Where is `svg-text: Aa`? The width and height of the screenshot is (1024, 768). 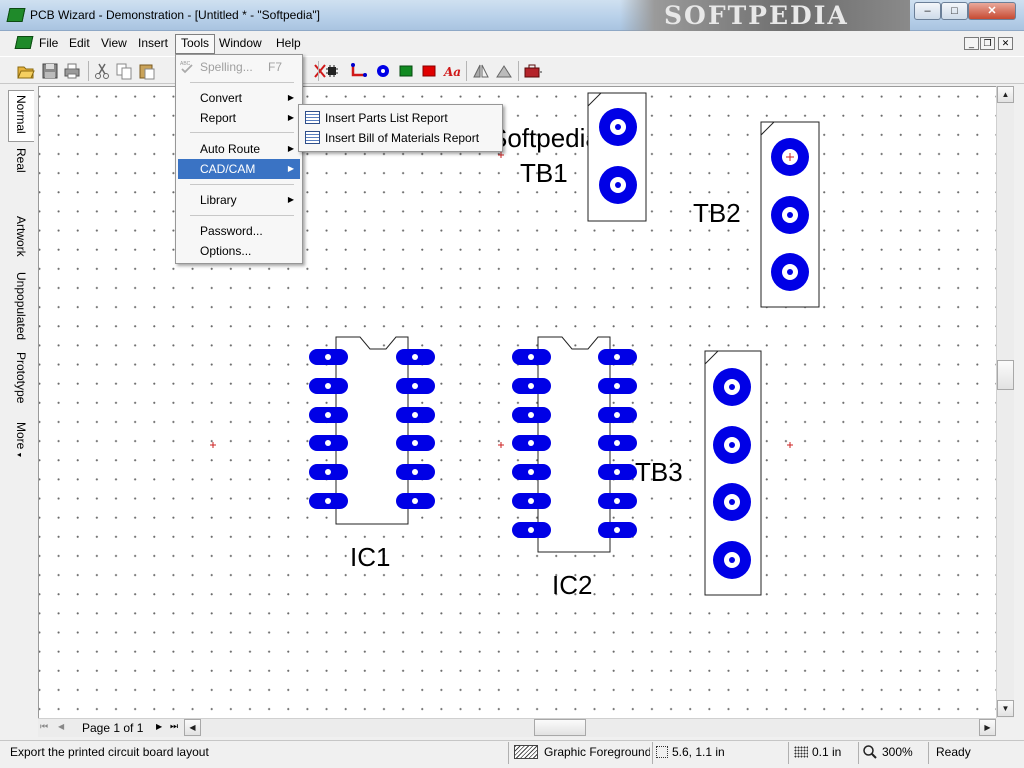
svg-text: Aa is located at coordinates (452, 72).